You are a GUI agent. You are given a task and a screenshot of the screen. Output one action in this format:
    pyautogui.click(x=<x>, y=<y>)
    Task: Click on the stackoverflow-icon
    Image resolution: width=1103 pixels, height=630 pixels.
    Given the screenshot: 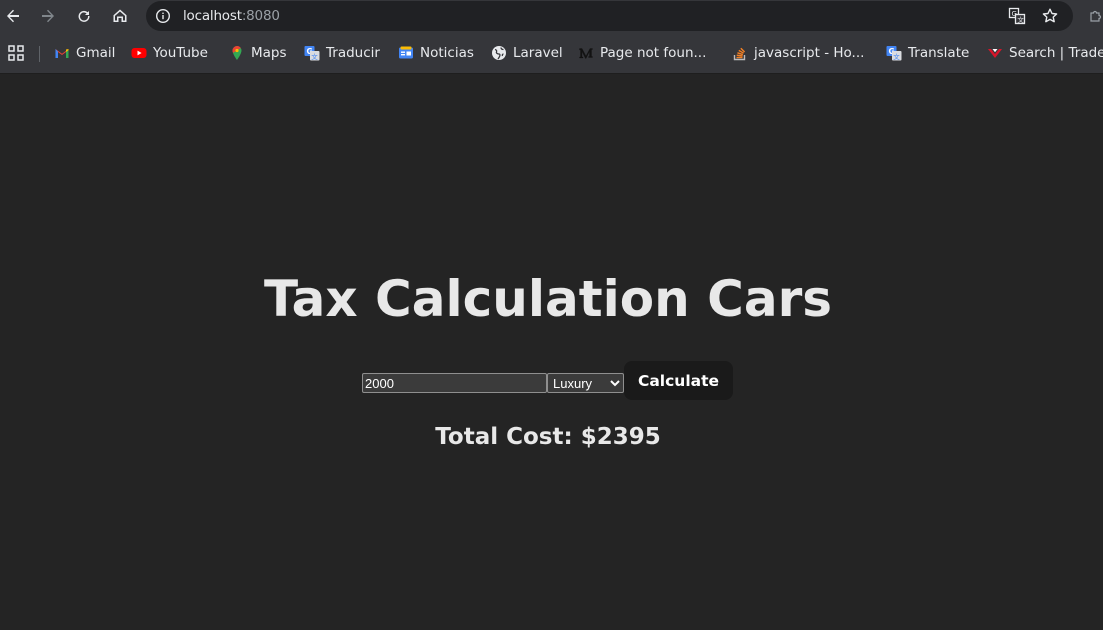 What is the action you would take?
    pyautogui.click(x=739, y=53)
    